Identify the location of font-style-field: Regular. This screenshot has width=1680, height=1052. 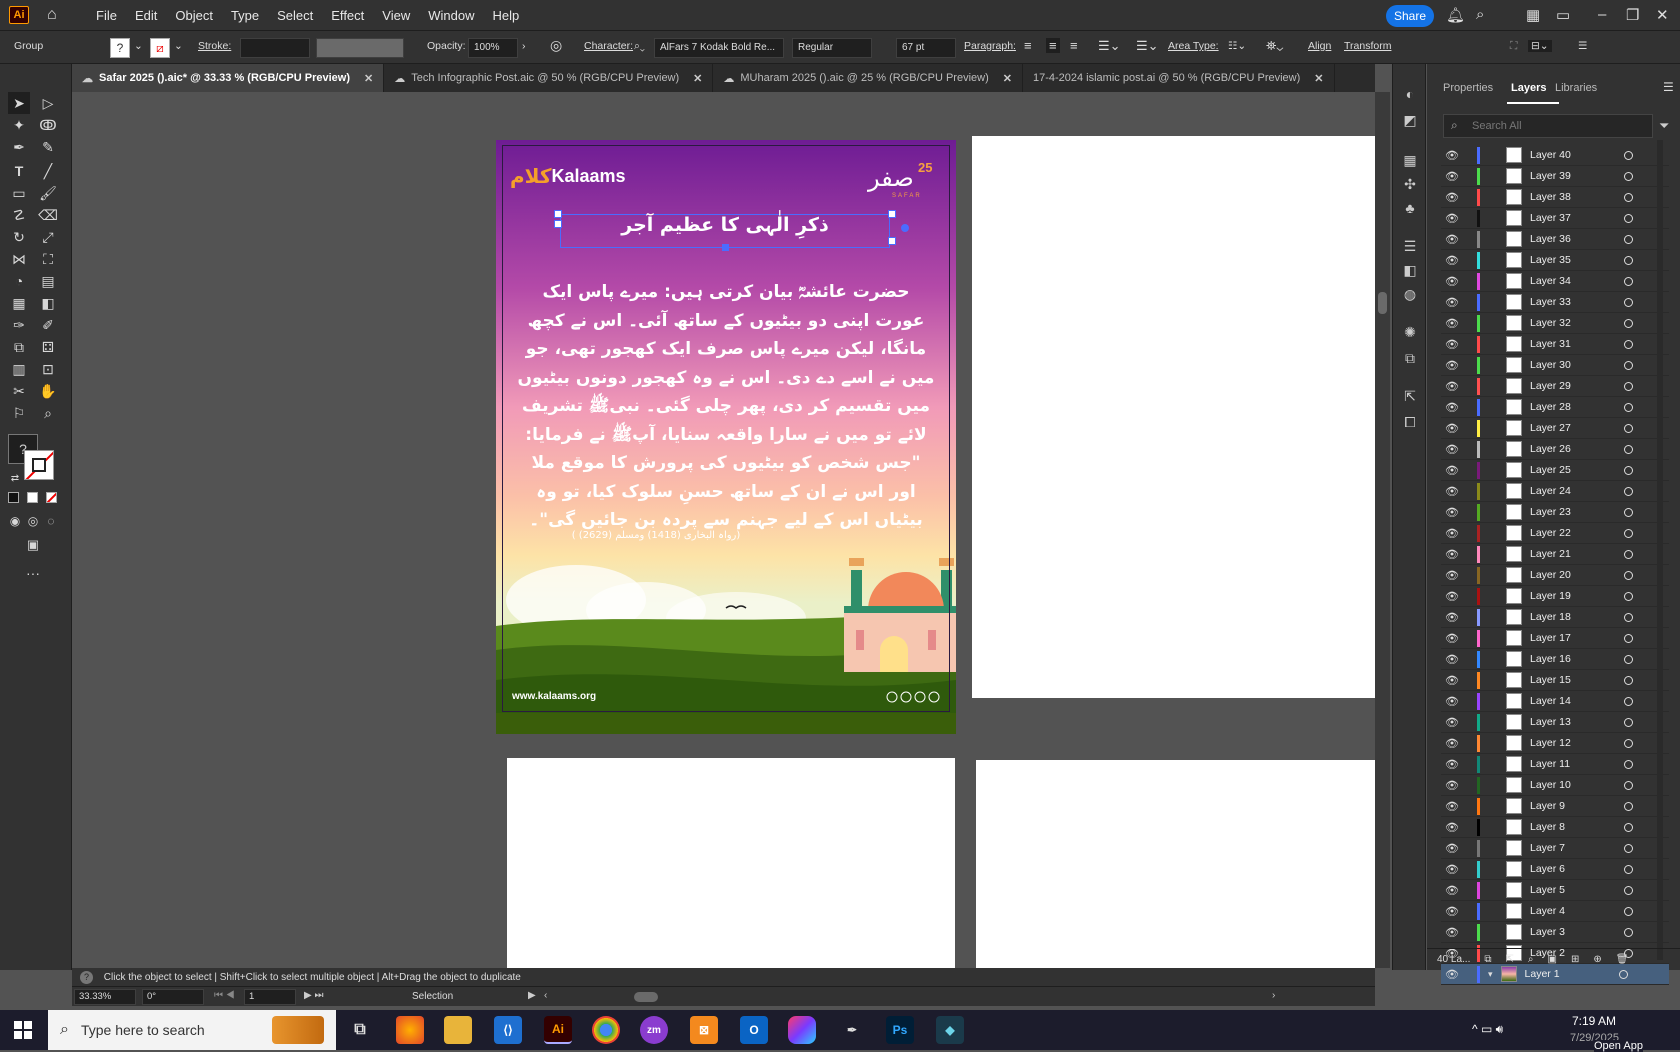
(832, 48).